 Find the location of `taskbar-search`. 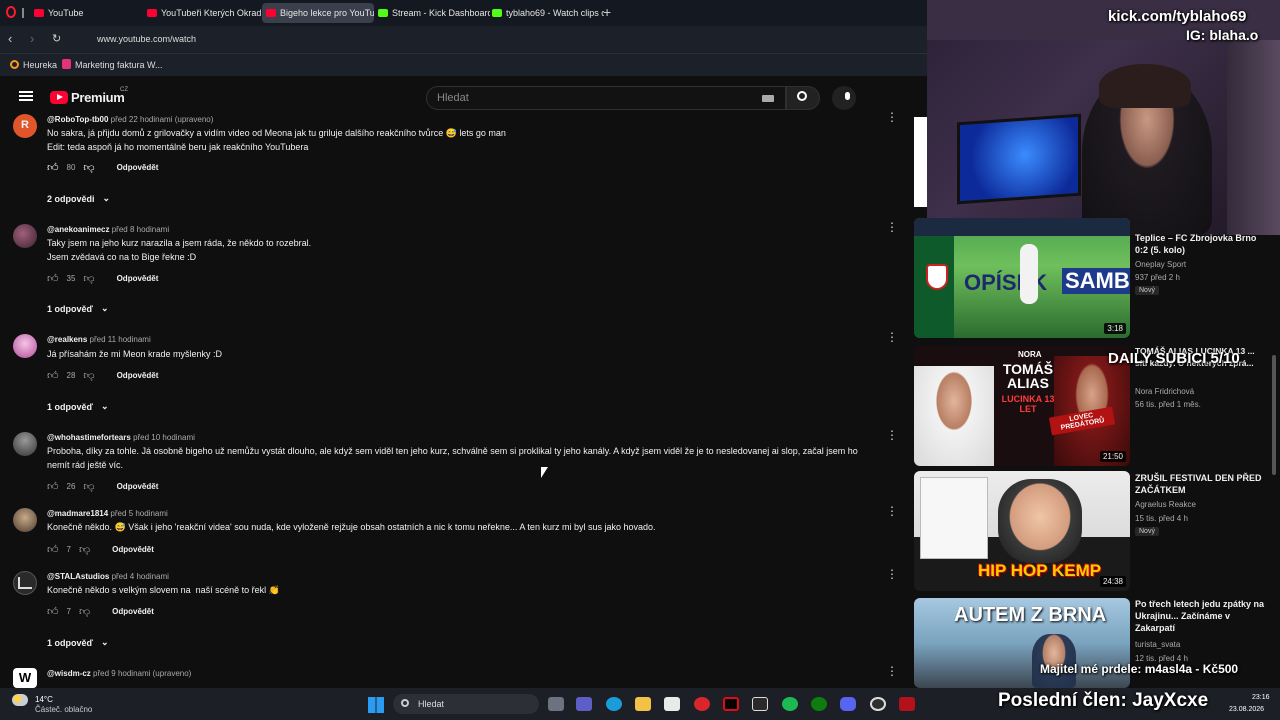

taskbar-search is located at coordinates (466, 704).